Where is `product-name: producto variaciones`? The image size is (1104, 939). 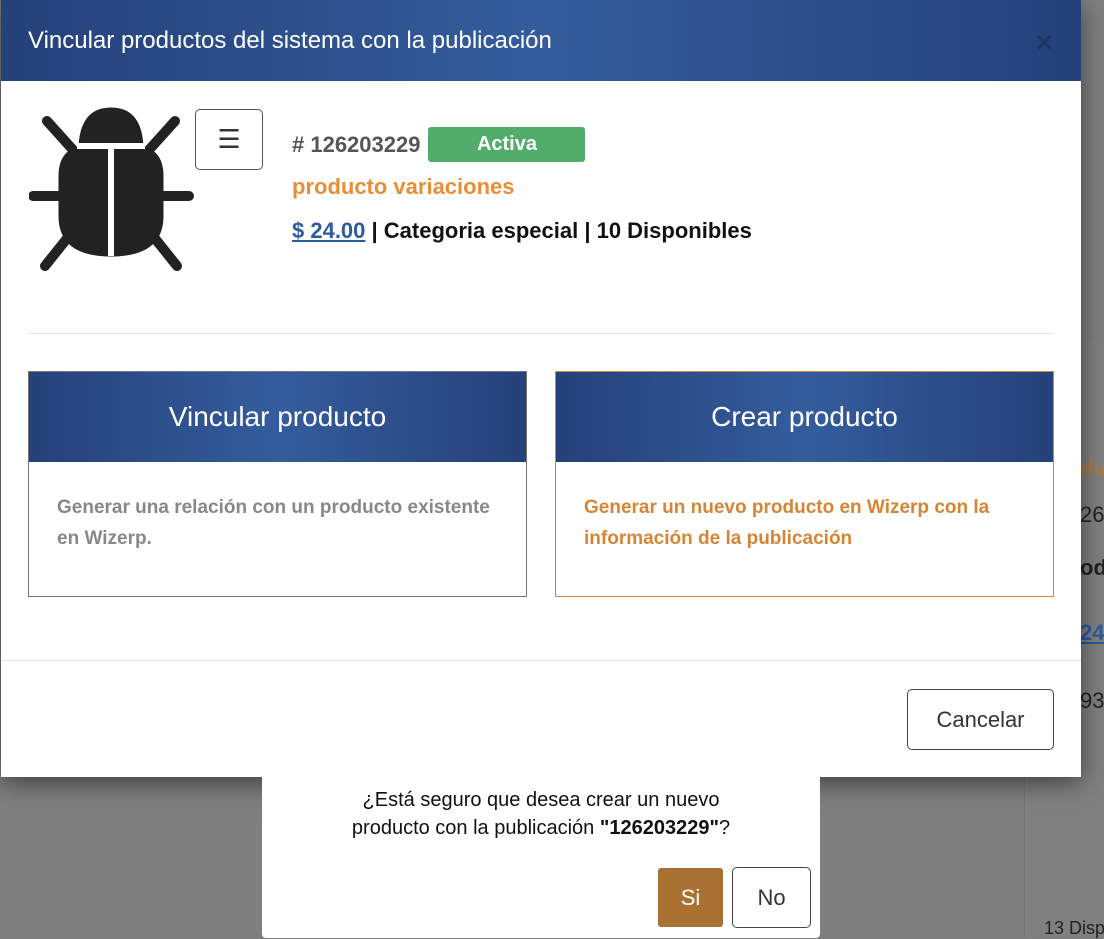
product-name: producto variaciones is located at coordinates (403, 186).